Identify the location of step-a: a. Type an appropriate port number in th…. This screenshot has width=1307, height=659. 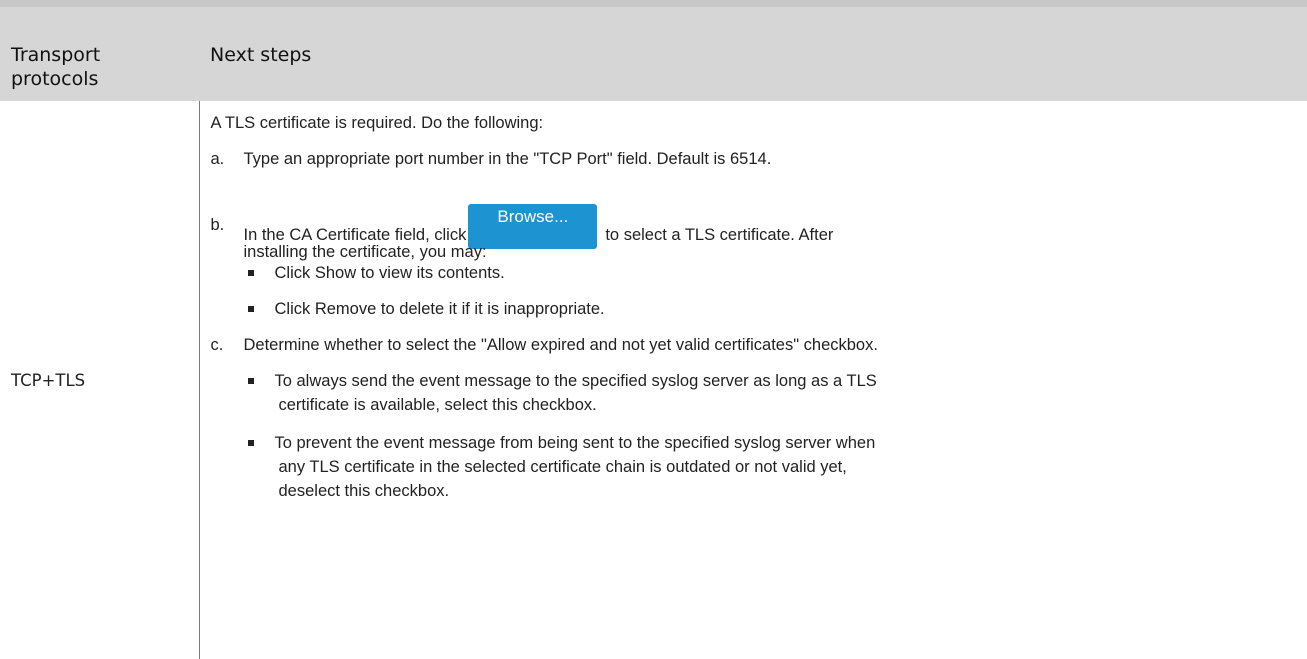
(759, 174).